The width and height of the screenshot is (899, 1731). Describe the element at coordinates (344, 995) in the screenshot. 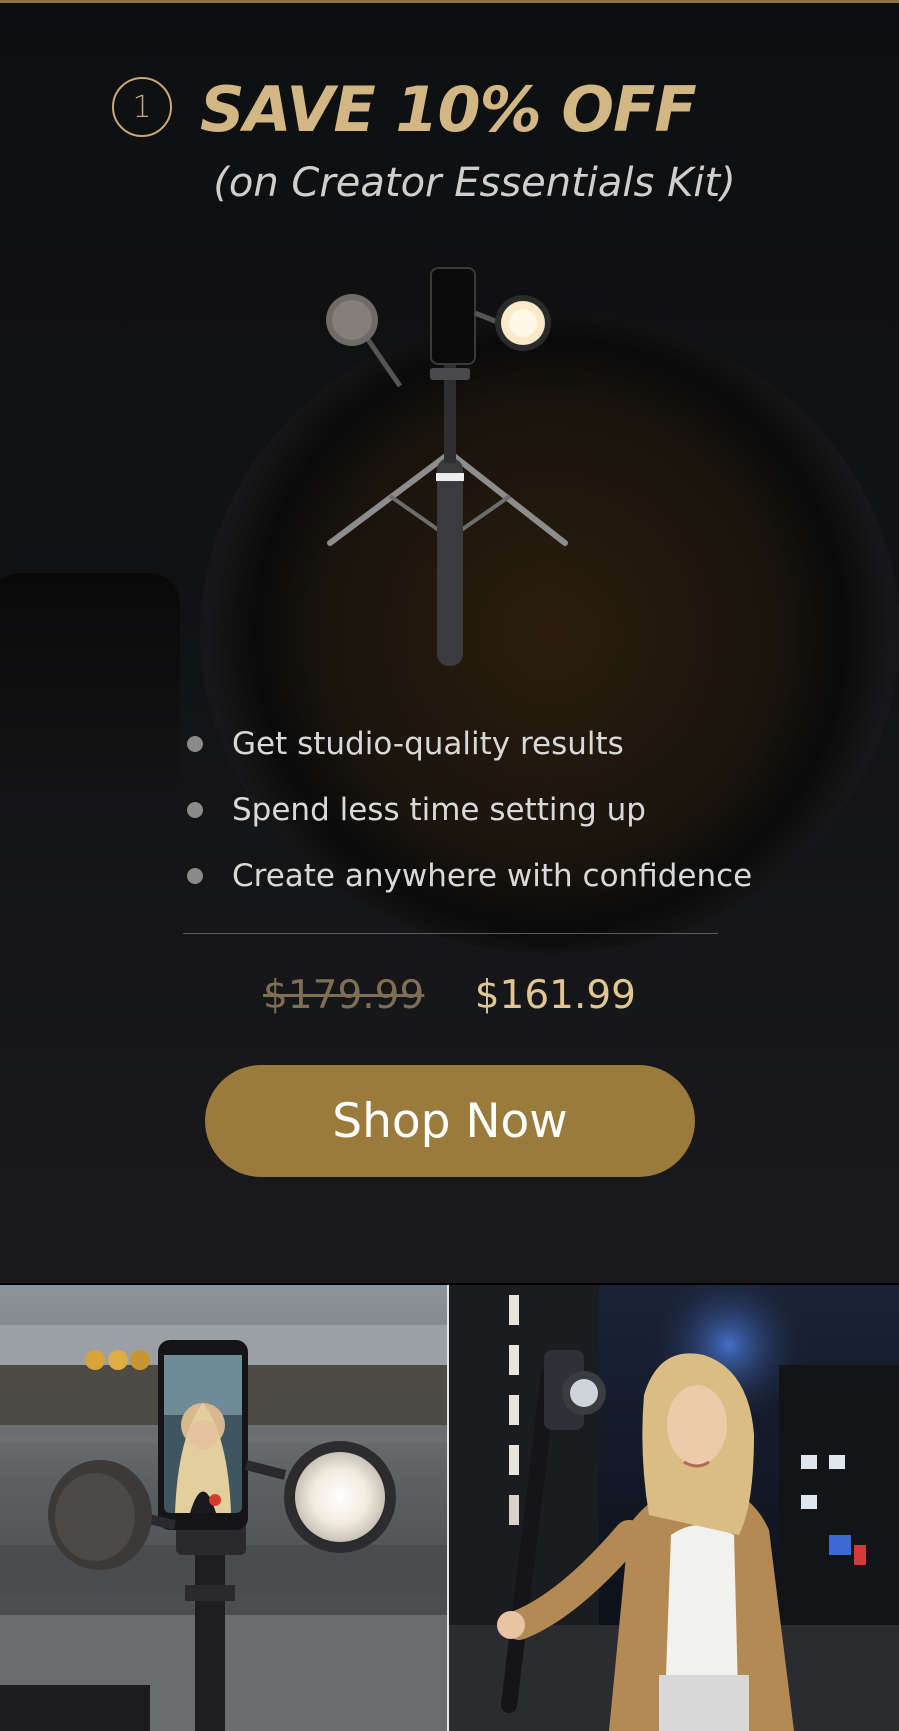

I see `original-price: $179.99` at that location.